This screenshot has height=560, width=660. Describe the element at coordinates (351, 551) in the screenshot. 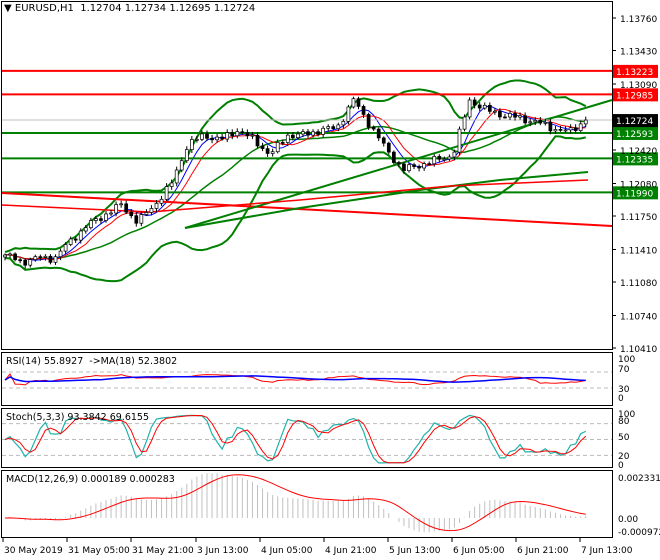

I see `time-tick-label: 4 Jun 21:00` at that location.